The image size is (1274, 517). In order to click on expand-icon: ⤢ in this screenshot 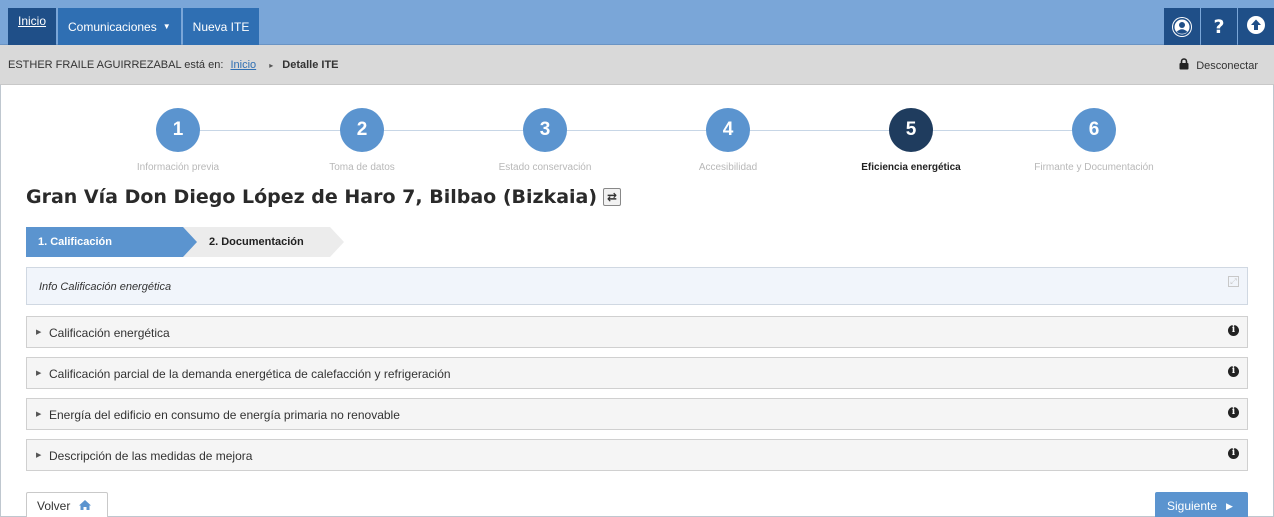, I will do `click(1233, 281)`.